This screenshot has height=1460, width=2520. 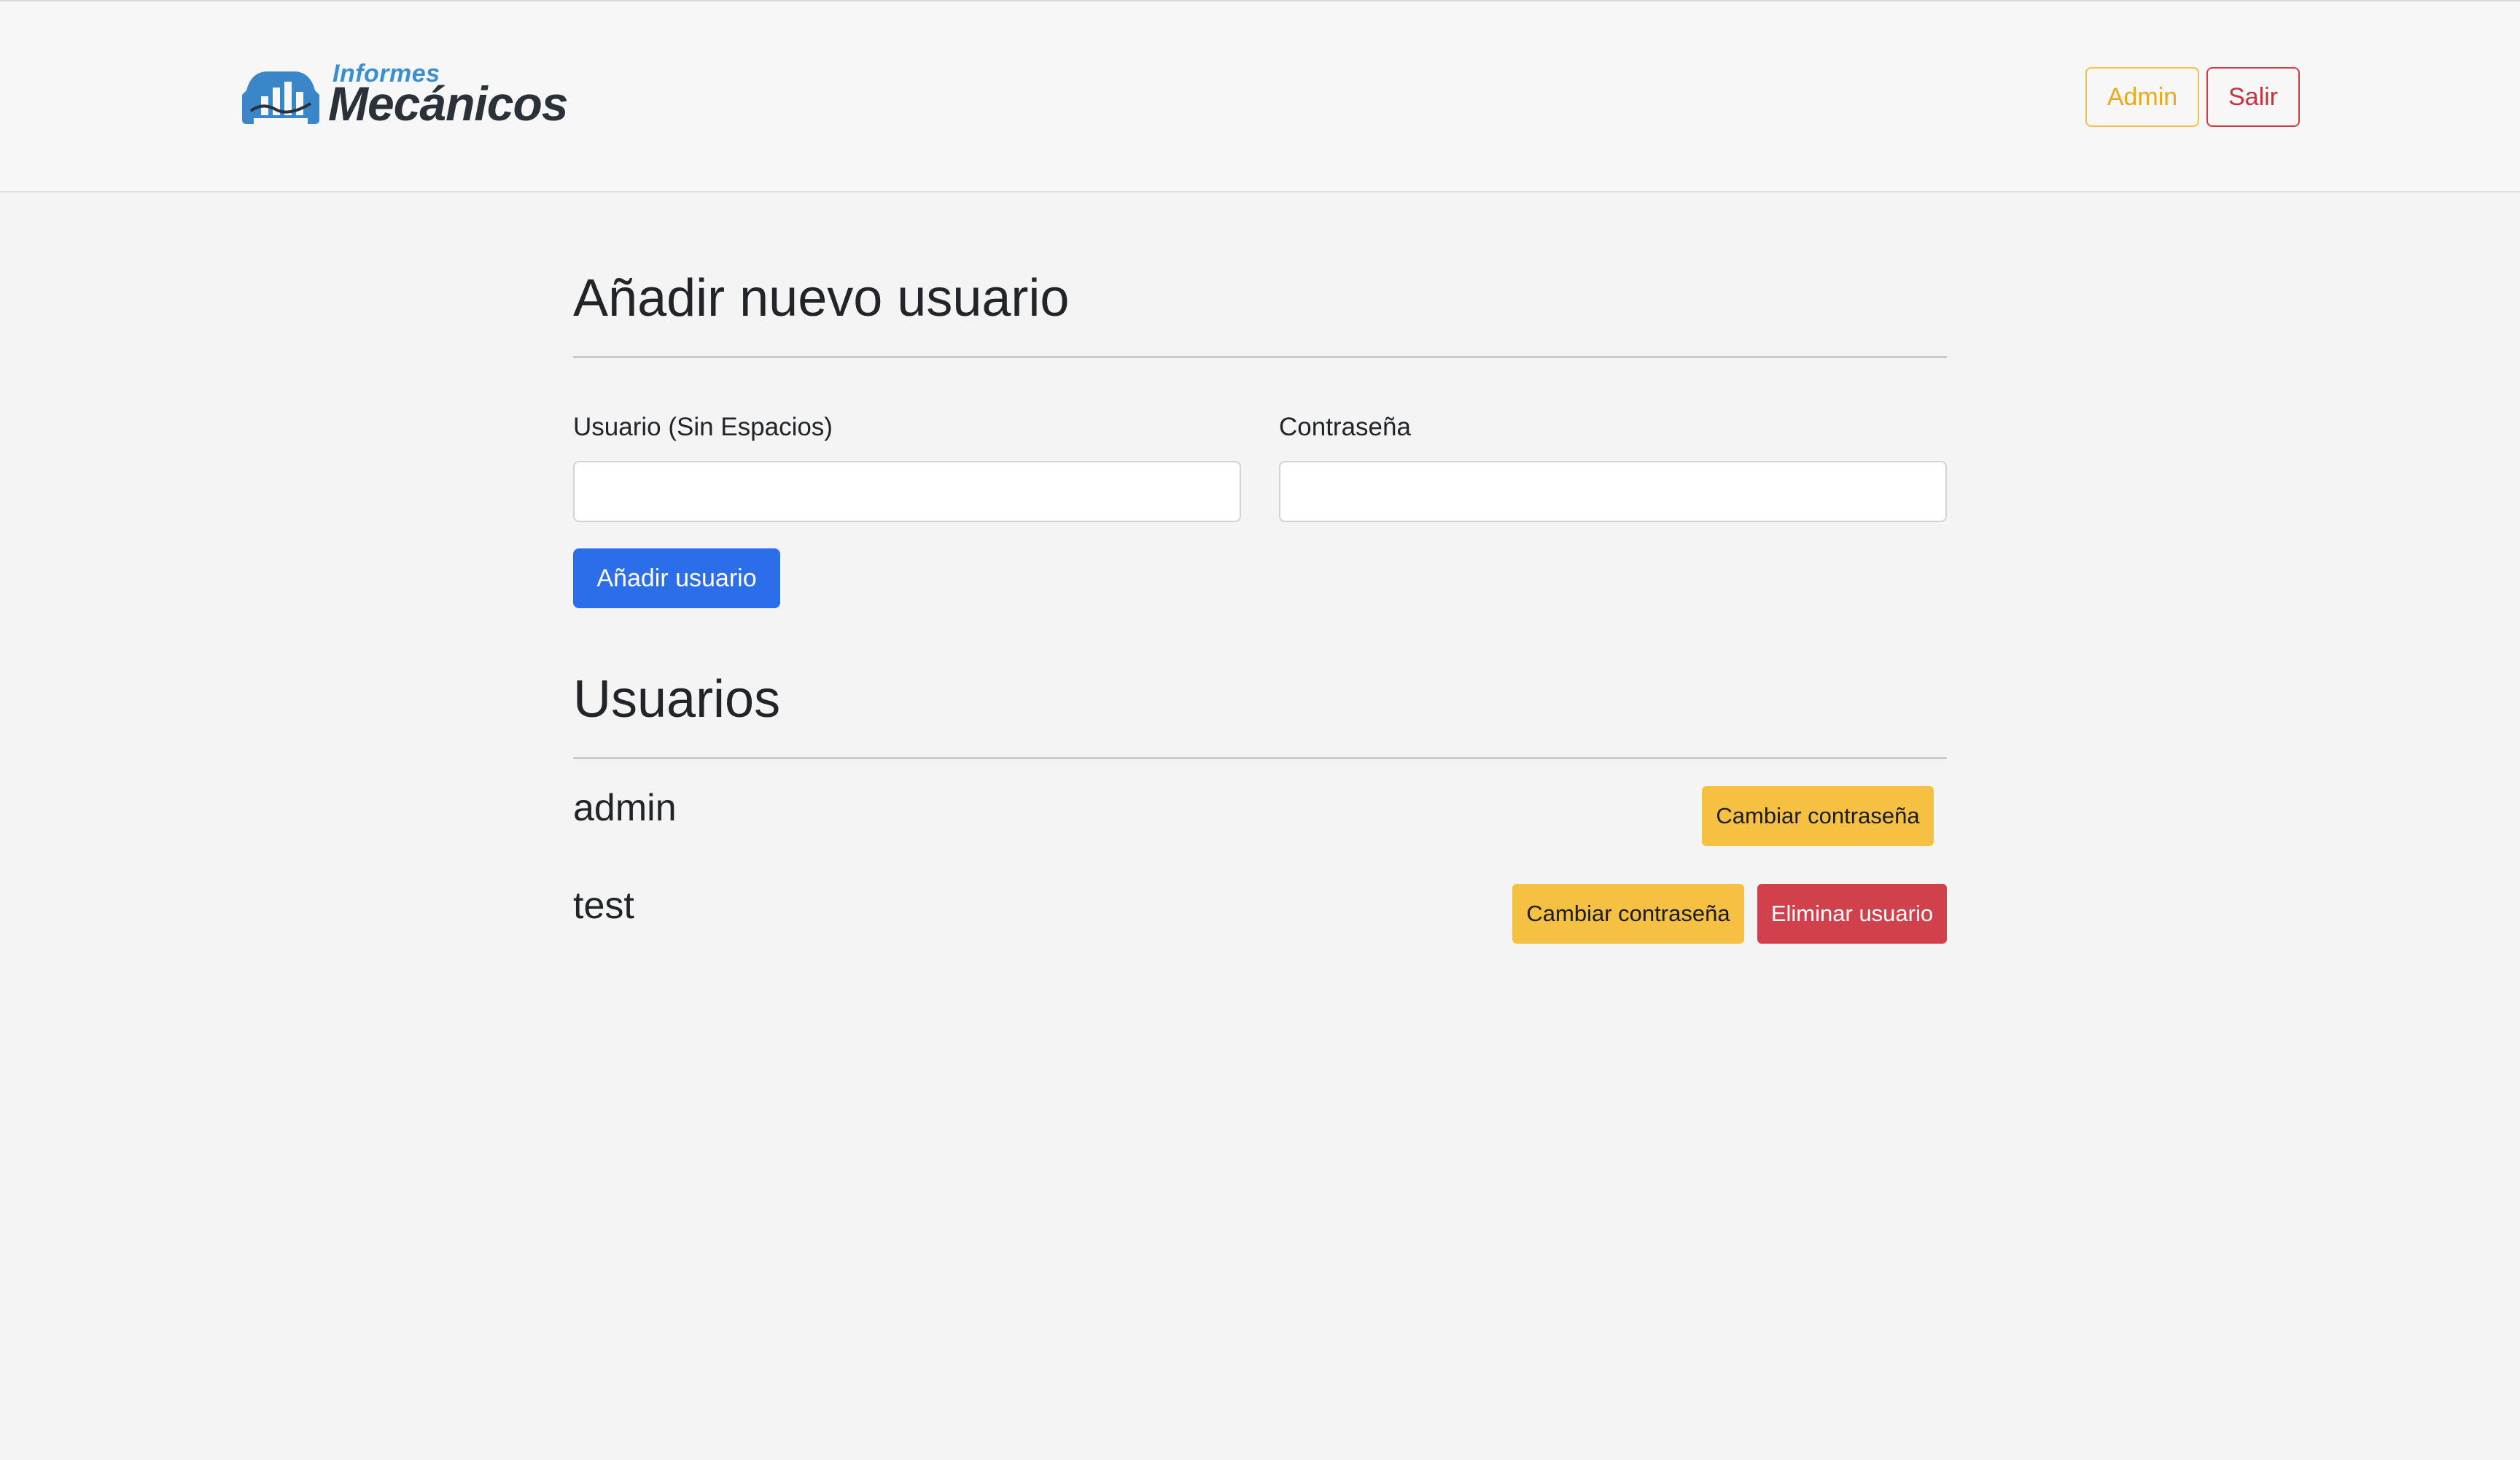 I want to click on password-label: Contraseña, so click(x=1345, y=427).